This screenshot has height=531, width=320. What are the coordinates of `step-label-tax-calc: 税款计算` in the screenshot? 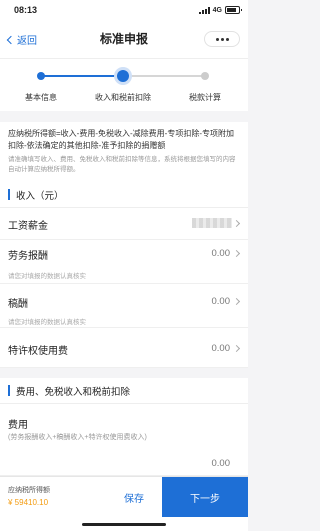 It's located at (205, 97).